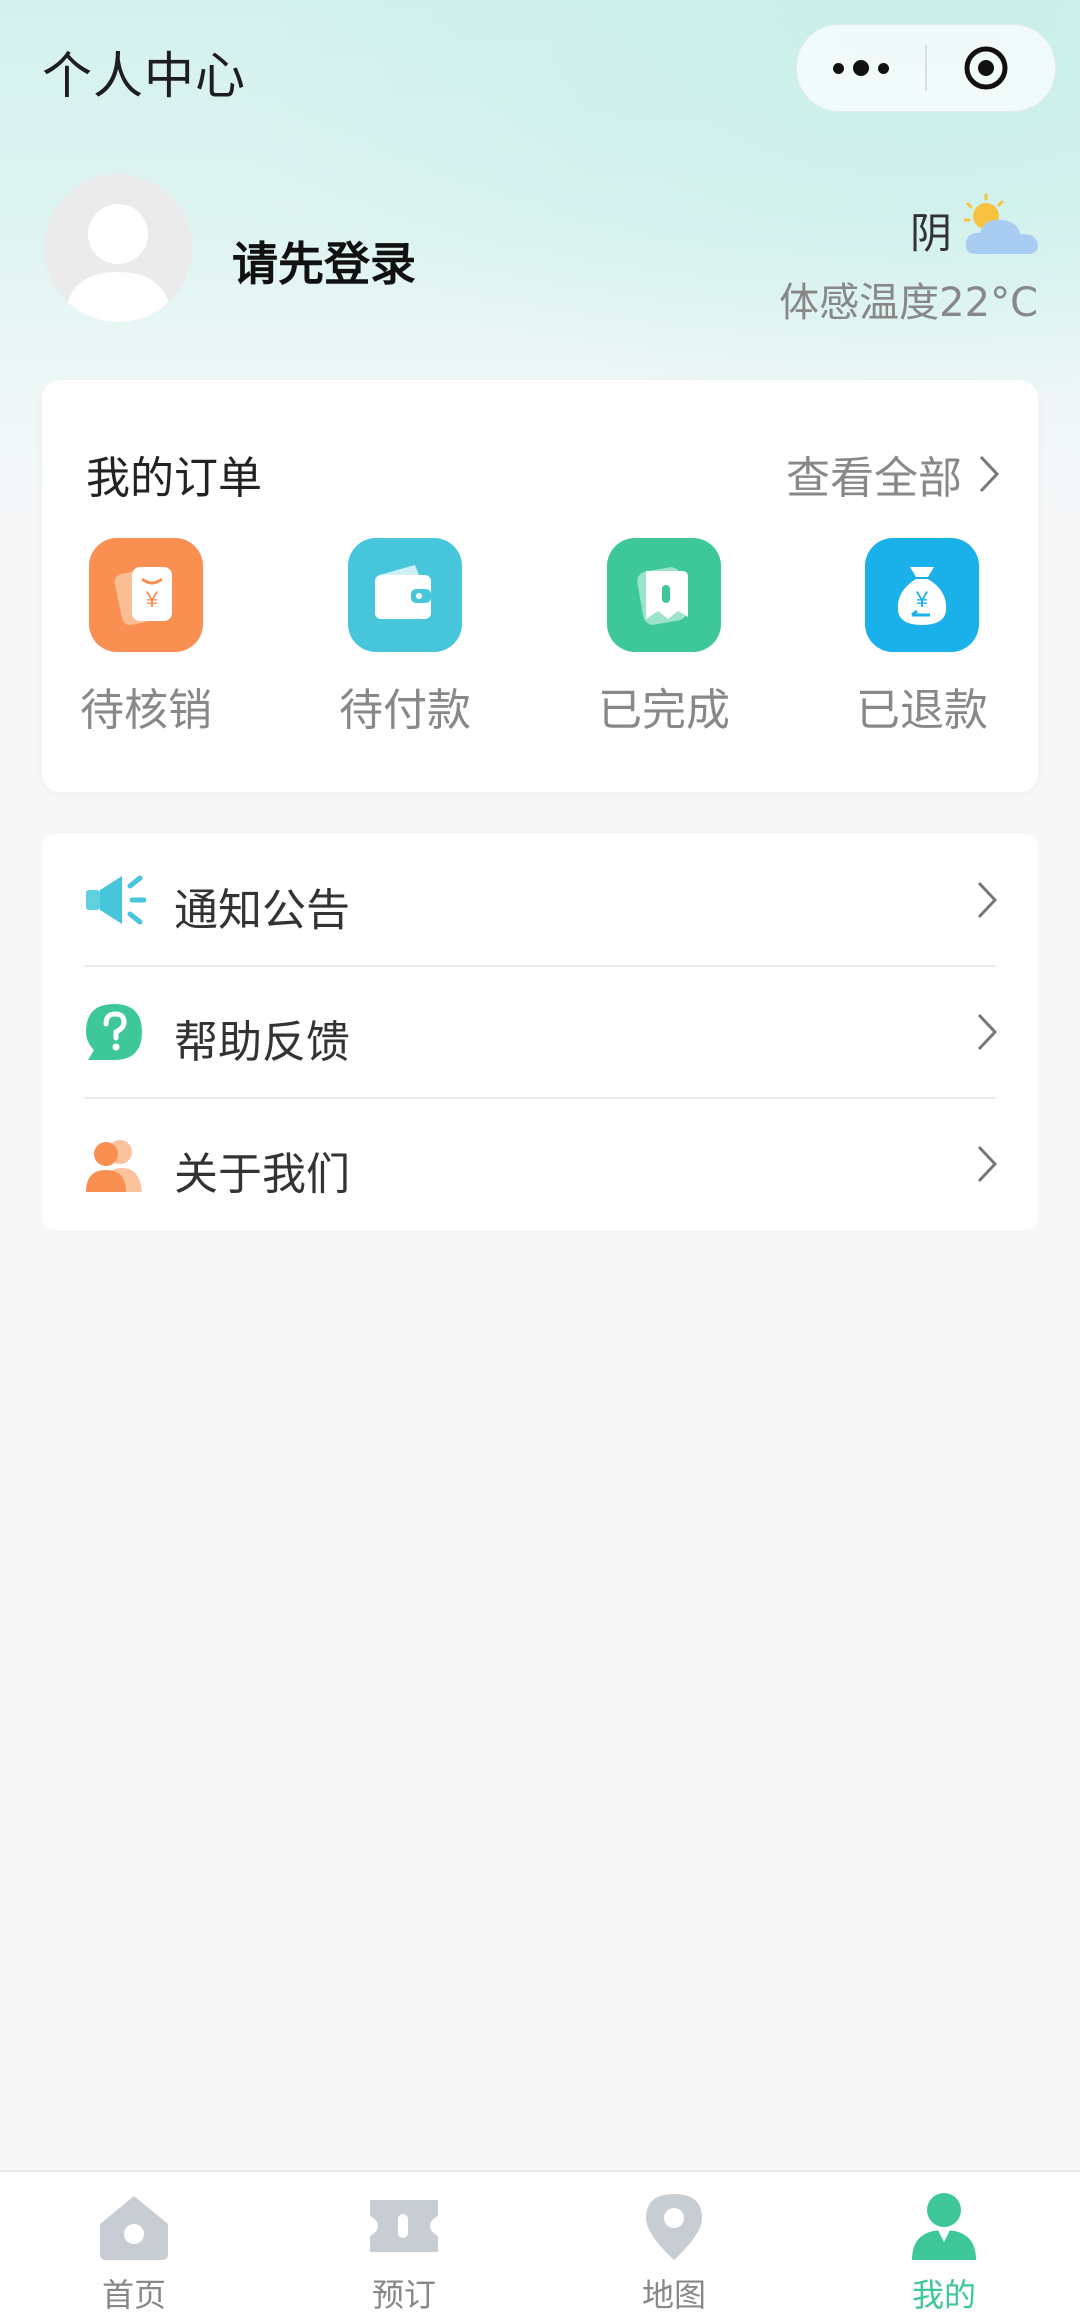  Describe the element at coordinates (908, 303) in the screenshot. I see `feels-like-temperature: 体感温度22°C` at that location.